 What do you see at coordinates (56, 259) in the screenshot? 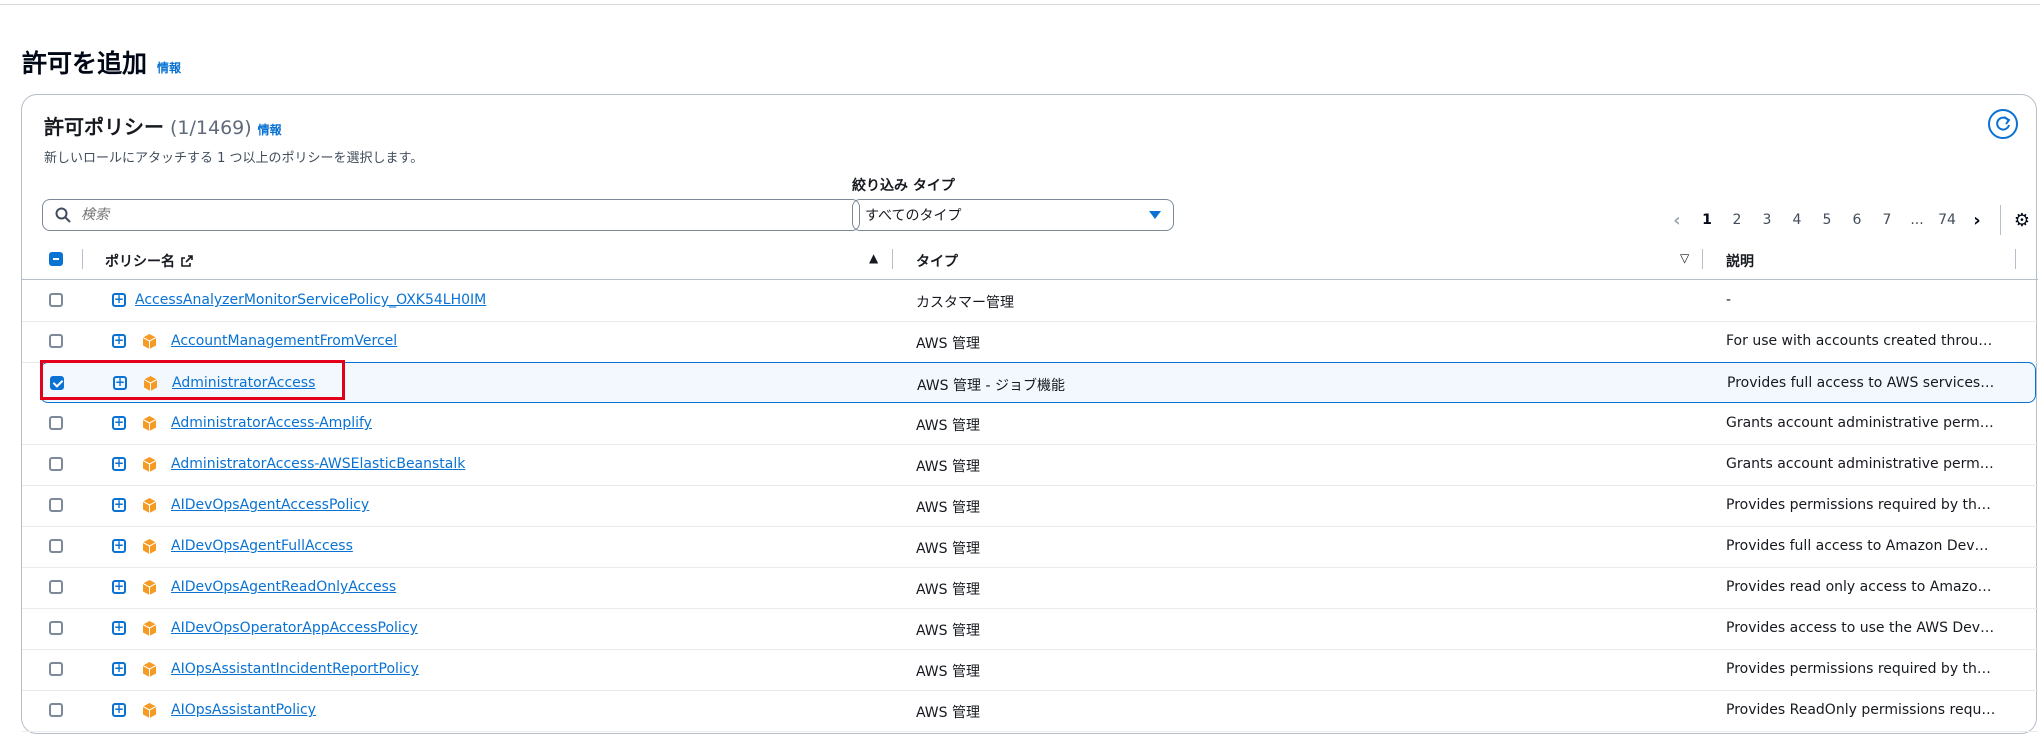
I see `select-all-checkbox` at bounding box center [56, 259].